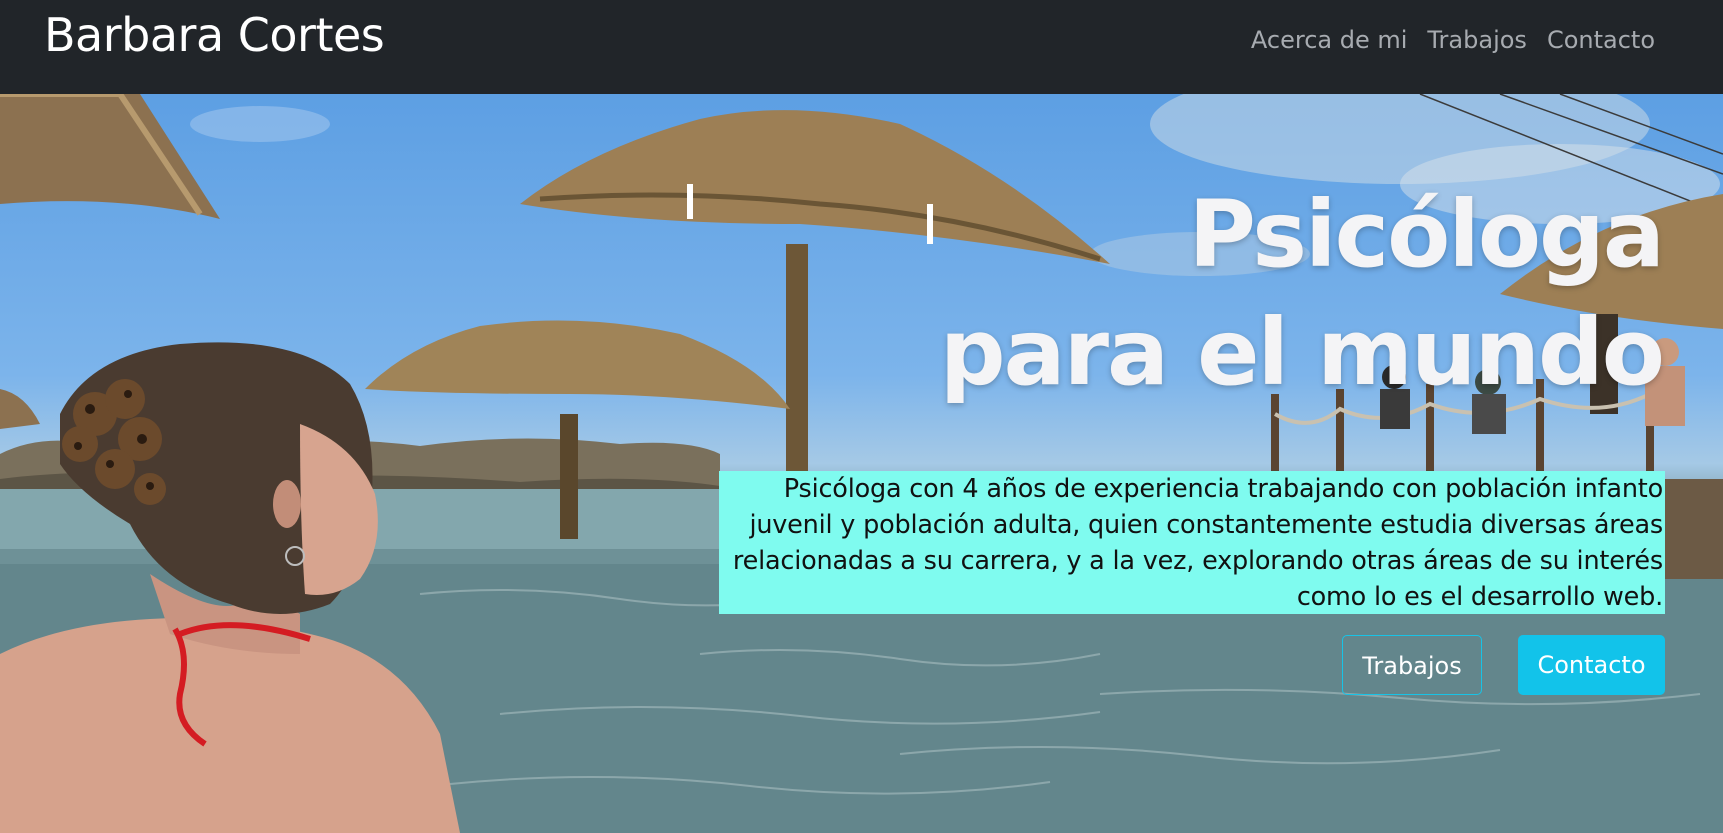 The image size is (1723, 833). Describe the element at coordinates (1412, 665) in the screenshot. I see `trabajos-button: Trabajos` at that location.